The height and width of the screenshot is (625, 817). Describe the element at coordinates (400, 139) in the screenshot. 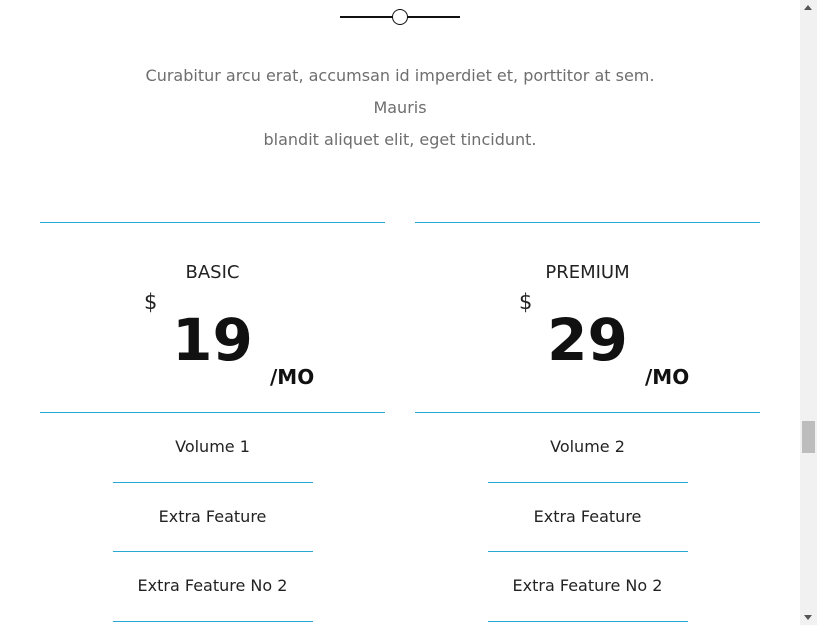

I see `intro-line-2: blandit aliquet elit, eget tincidunt.` at that location.